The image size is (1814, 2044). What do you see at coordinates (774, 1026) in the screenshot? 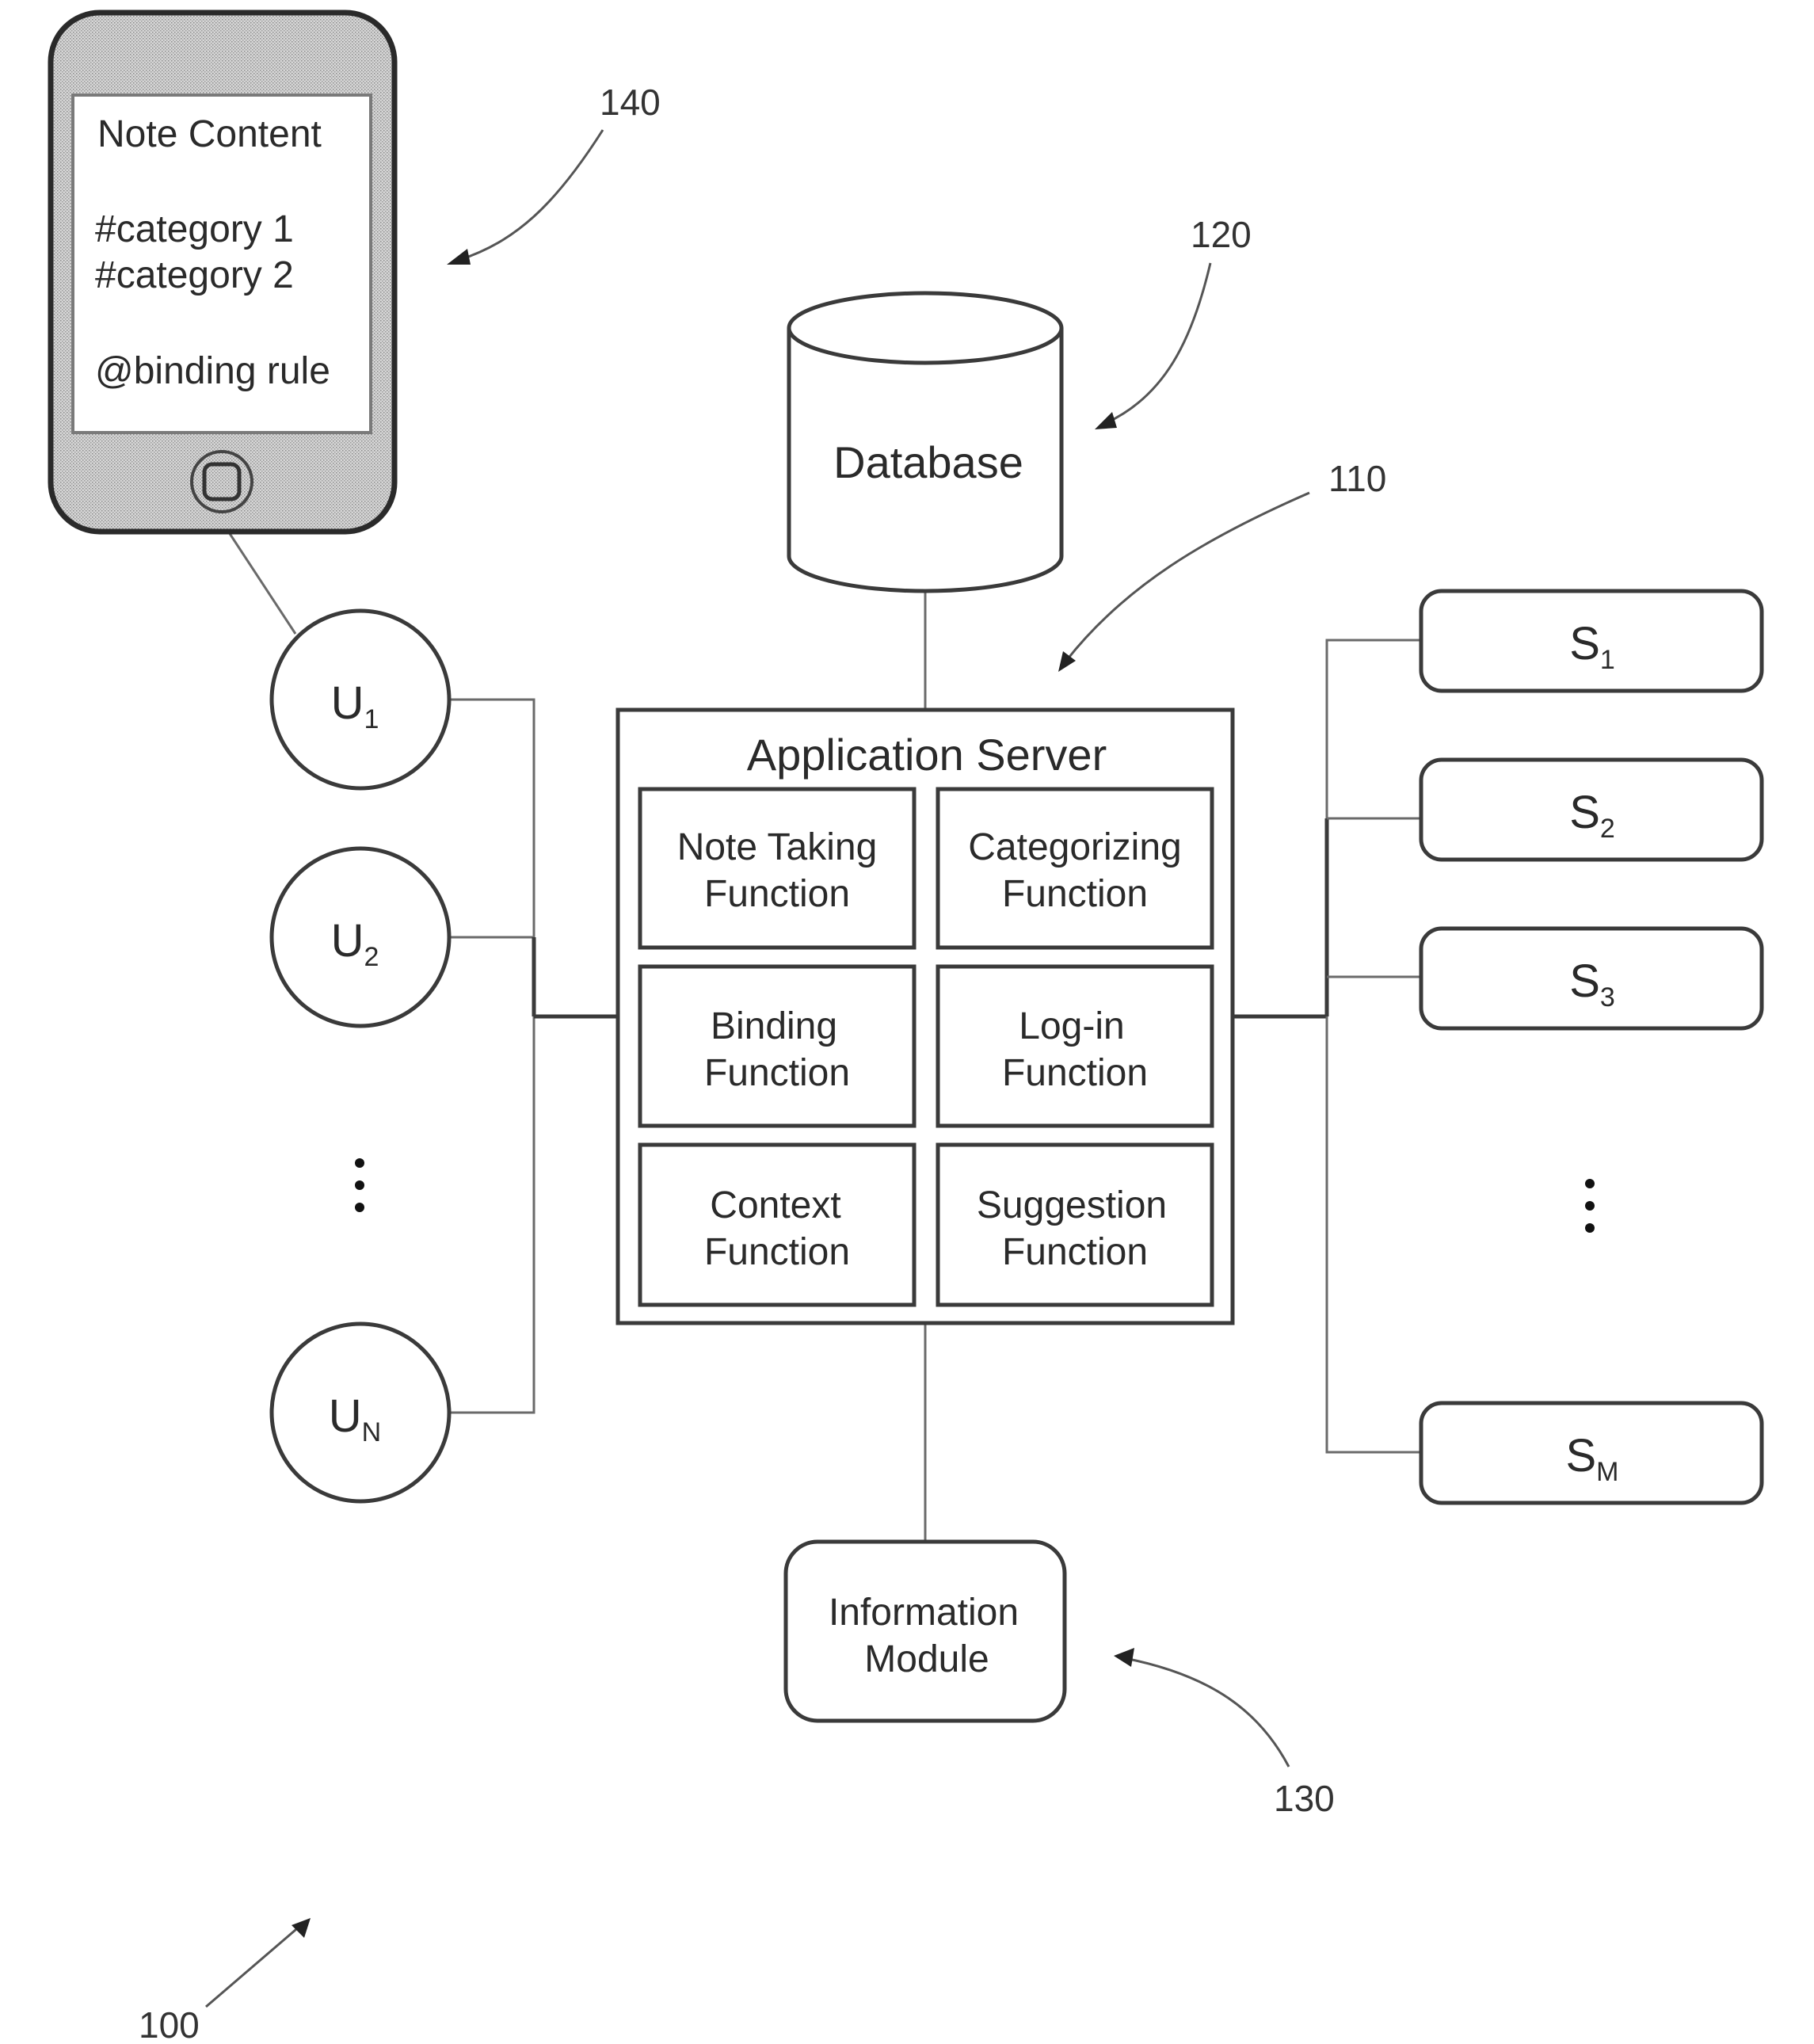
I see `function-label-line1: Binding` at bounding box center [774, 1026].